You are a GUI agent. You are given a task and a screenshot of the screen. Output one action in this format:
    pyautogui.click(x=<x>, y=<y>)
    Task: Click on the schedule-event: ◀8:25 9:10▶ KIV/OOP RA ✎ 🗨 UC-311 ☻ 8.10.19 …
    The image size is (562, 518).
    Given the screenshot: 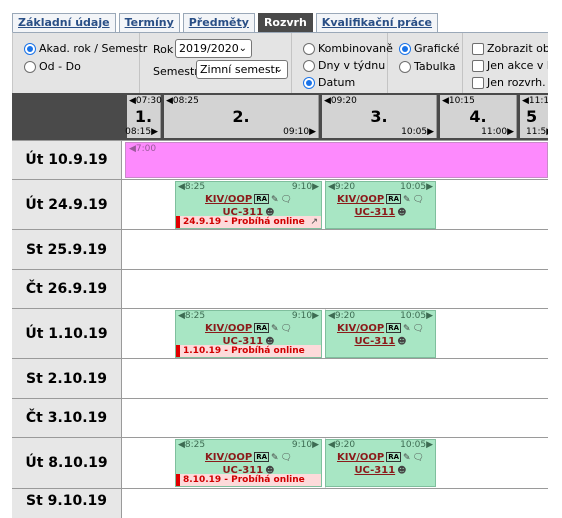 What is the action you would take?
    pyautogui.click(x=248, y=463)
    